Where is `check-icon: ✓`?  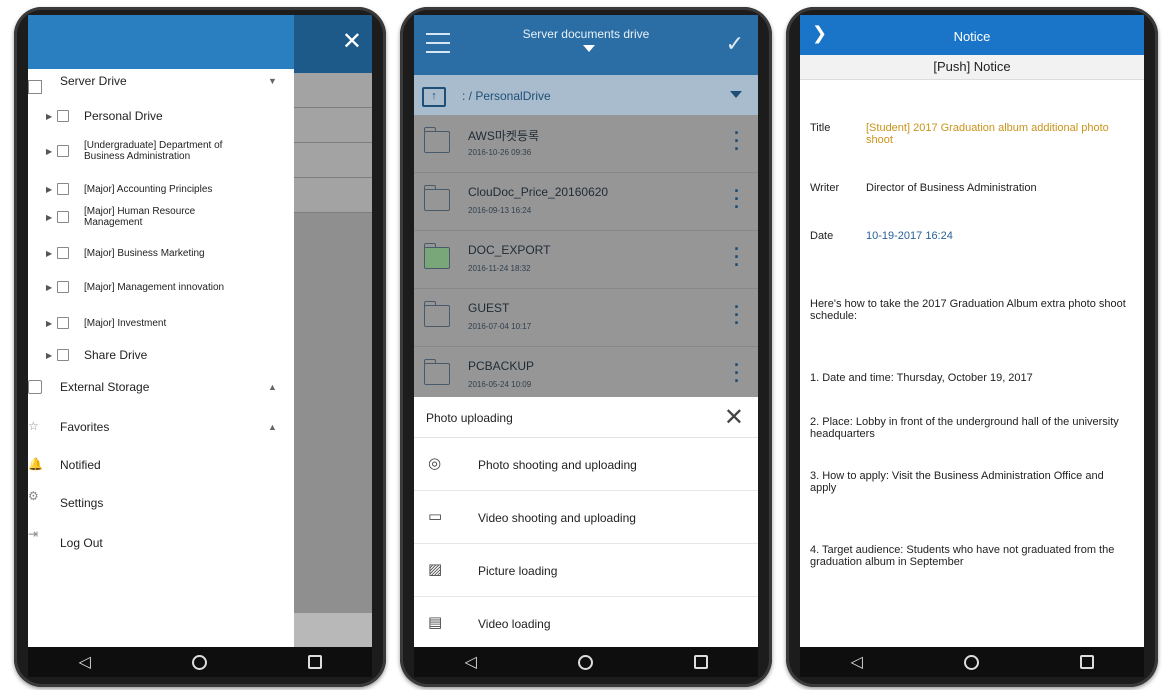 check-icon: ✓ is located at coordinates (735, 44).